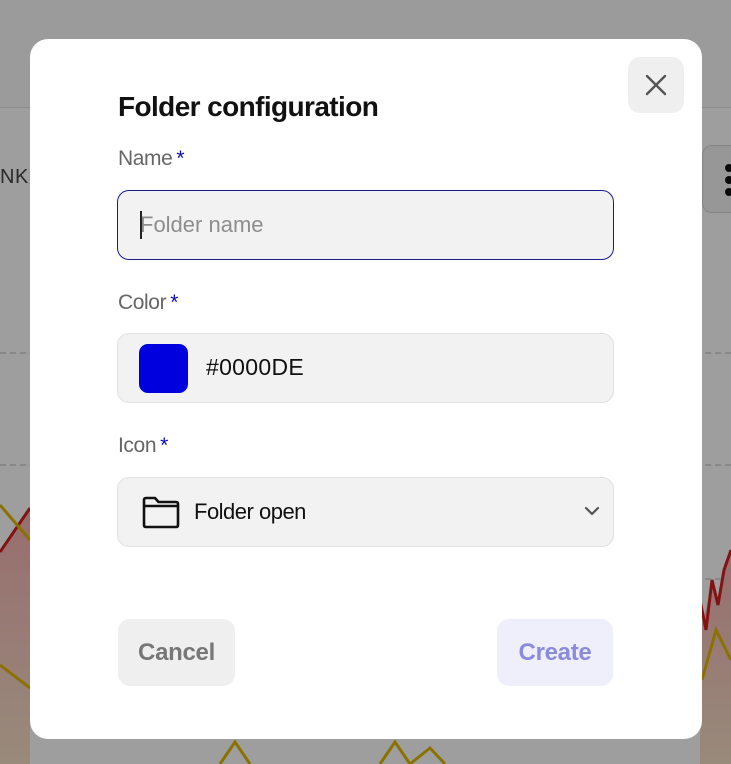 Image resolution: width=731 pixels, height=764 pixels. I want to click on close-button, so click(656, 85).